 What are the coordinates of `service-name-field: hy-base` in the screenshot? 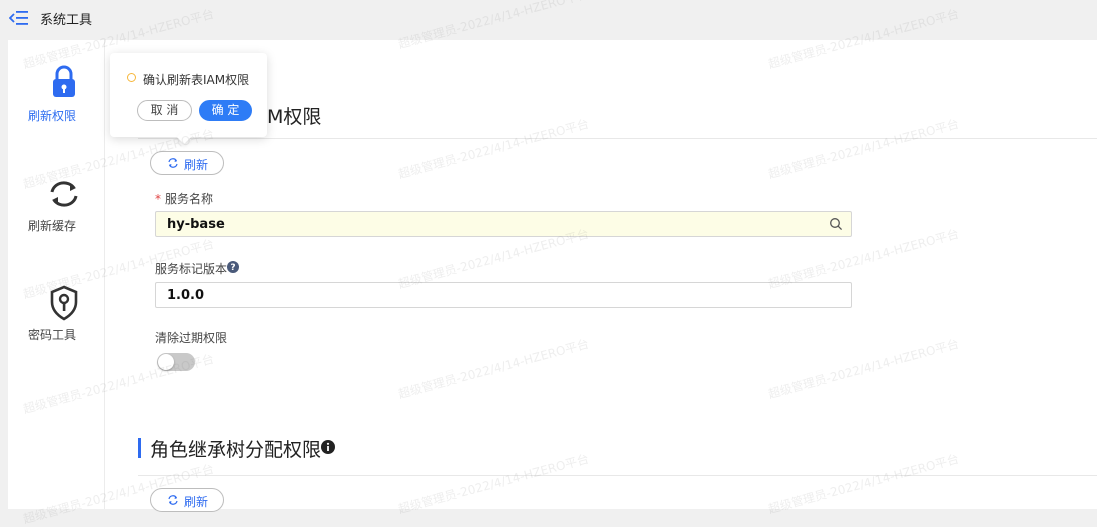 It's located at (503, 224).